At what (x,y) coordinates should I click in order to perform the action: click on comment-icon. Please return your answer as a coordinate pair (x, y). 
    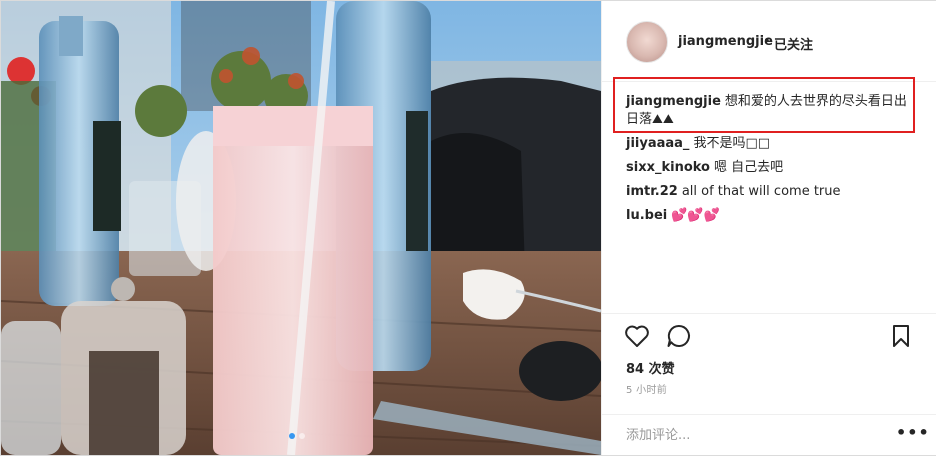
    Looking at the image, I should click on (679, 338).